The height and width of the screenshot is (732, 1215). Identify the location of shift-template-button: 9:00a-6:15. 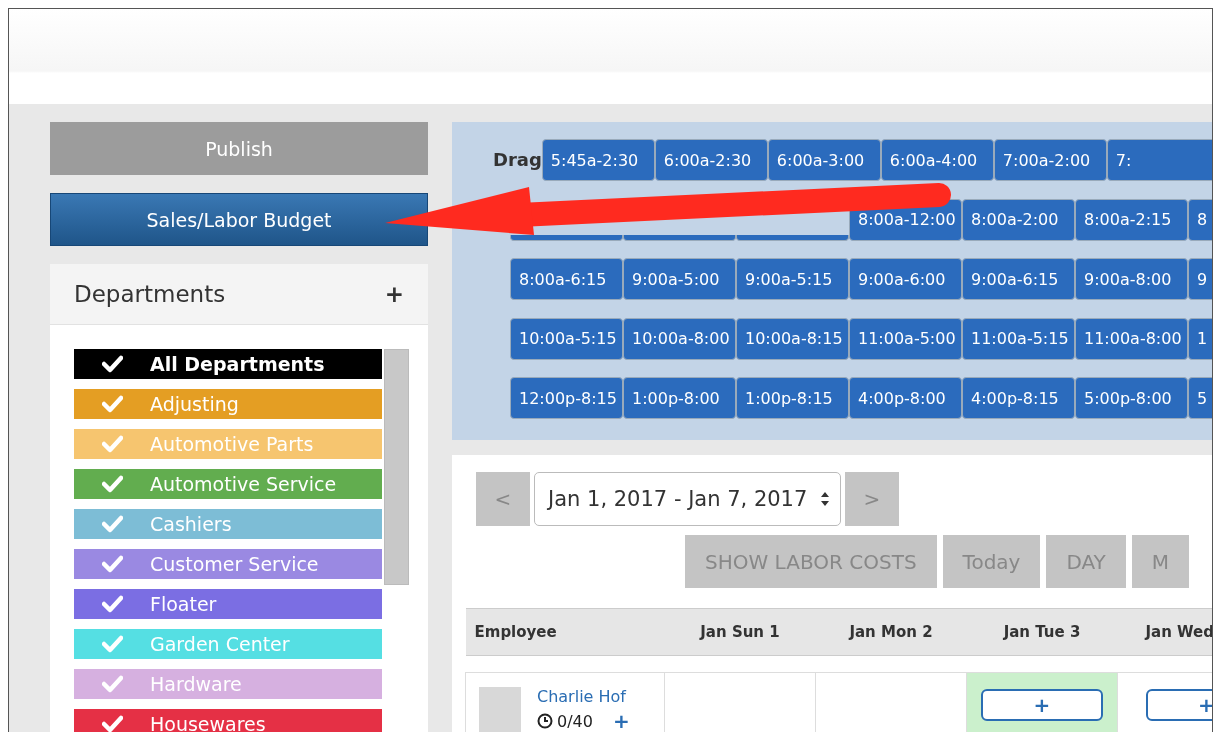
(1018, 279).